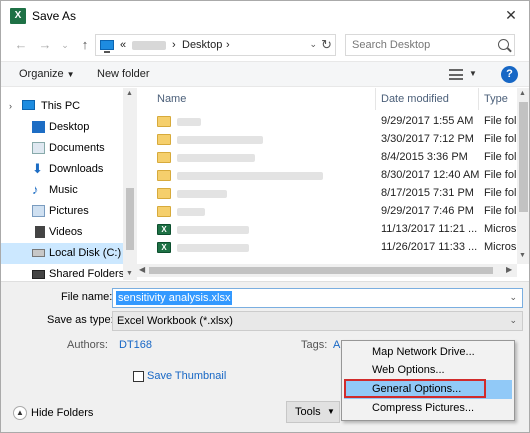  I want to click on file-row: 8/4/2015 3:36 PM File fol, so click(327, 157).